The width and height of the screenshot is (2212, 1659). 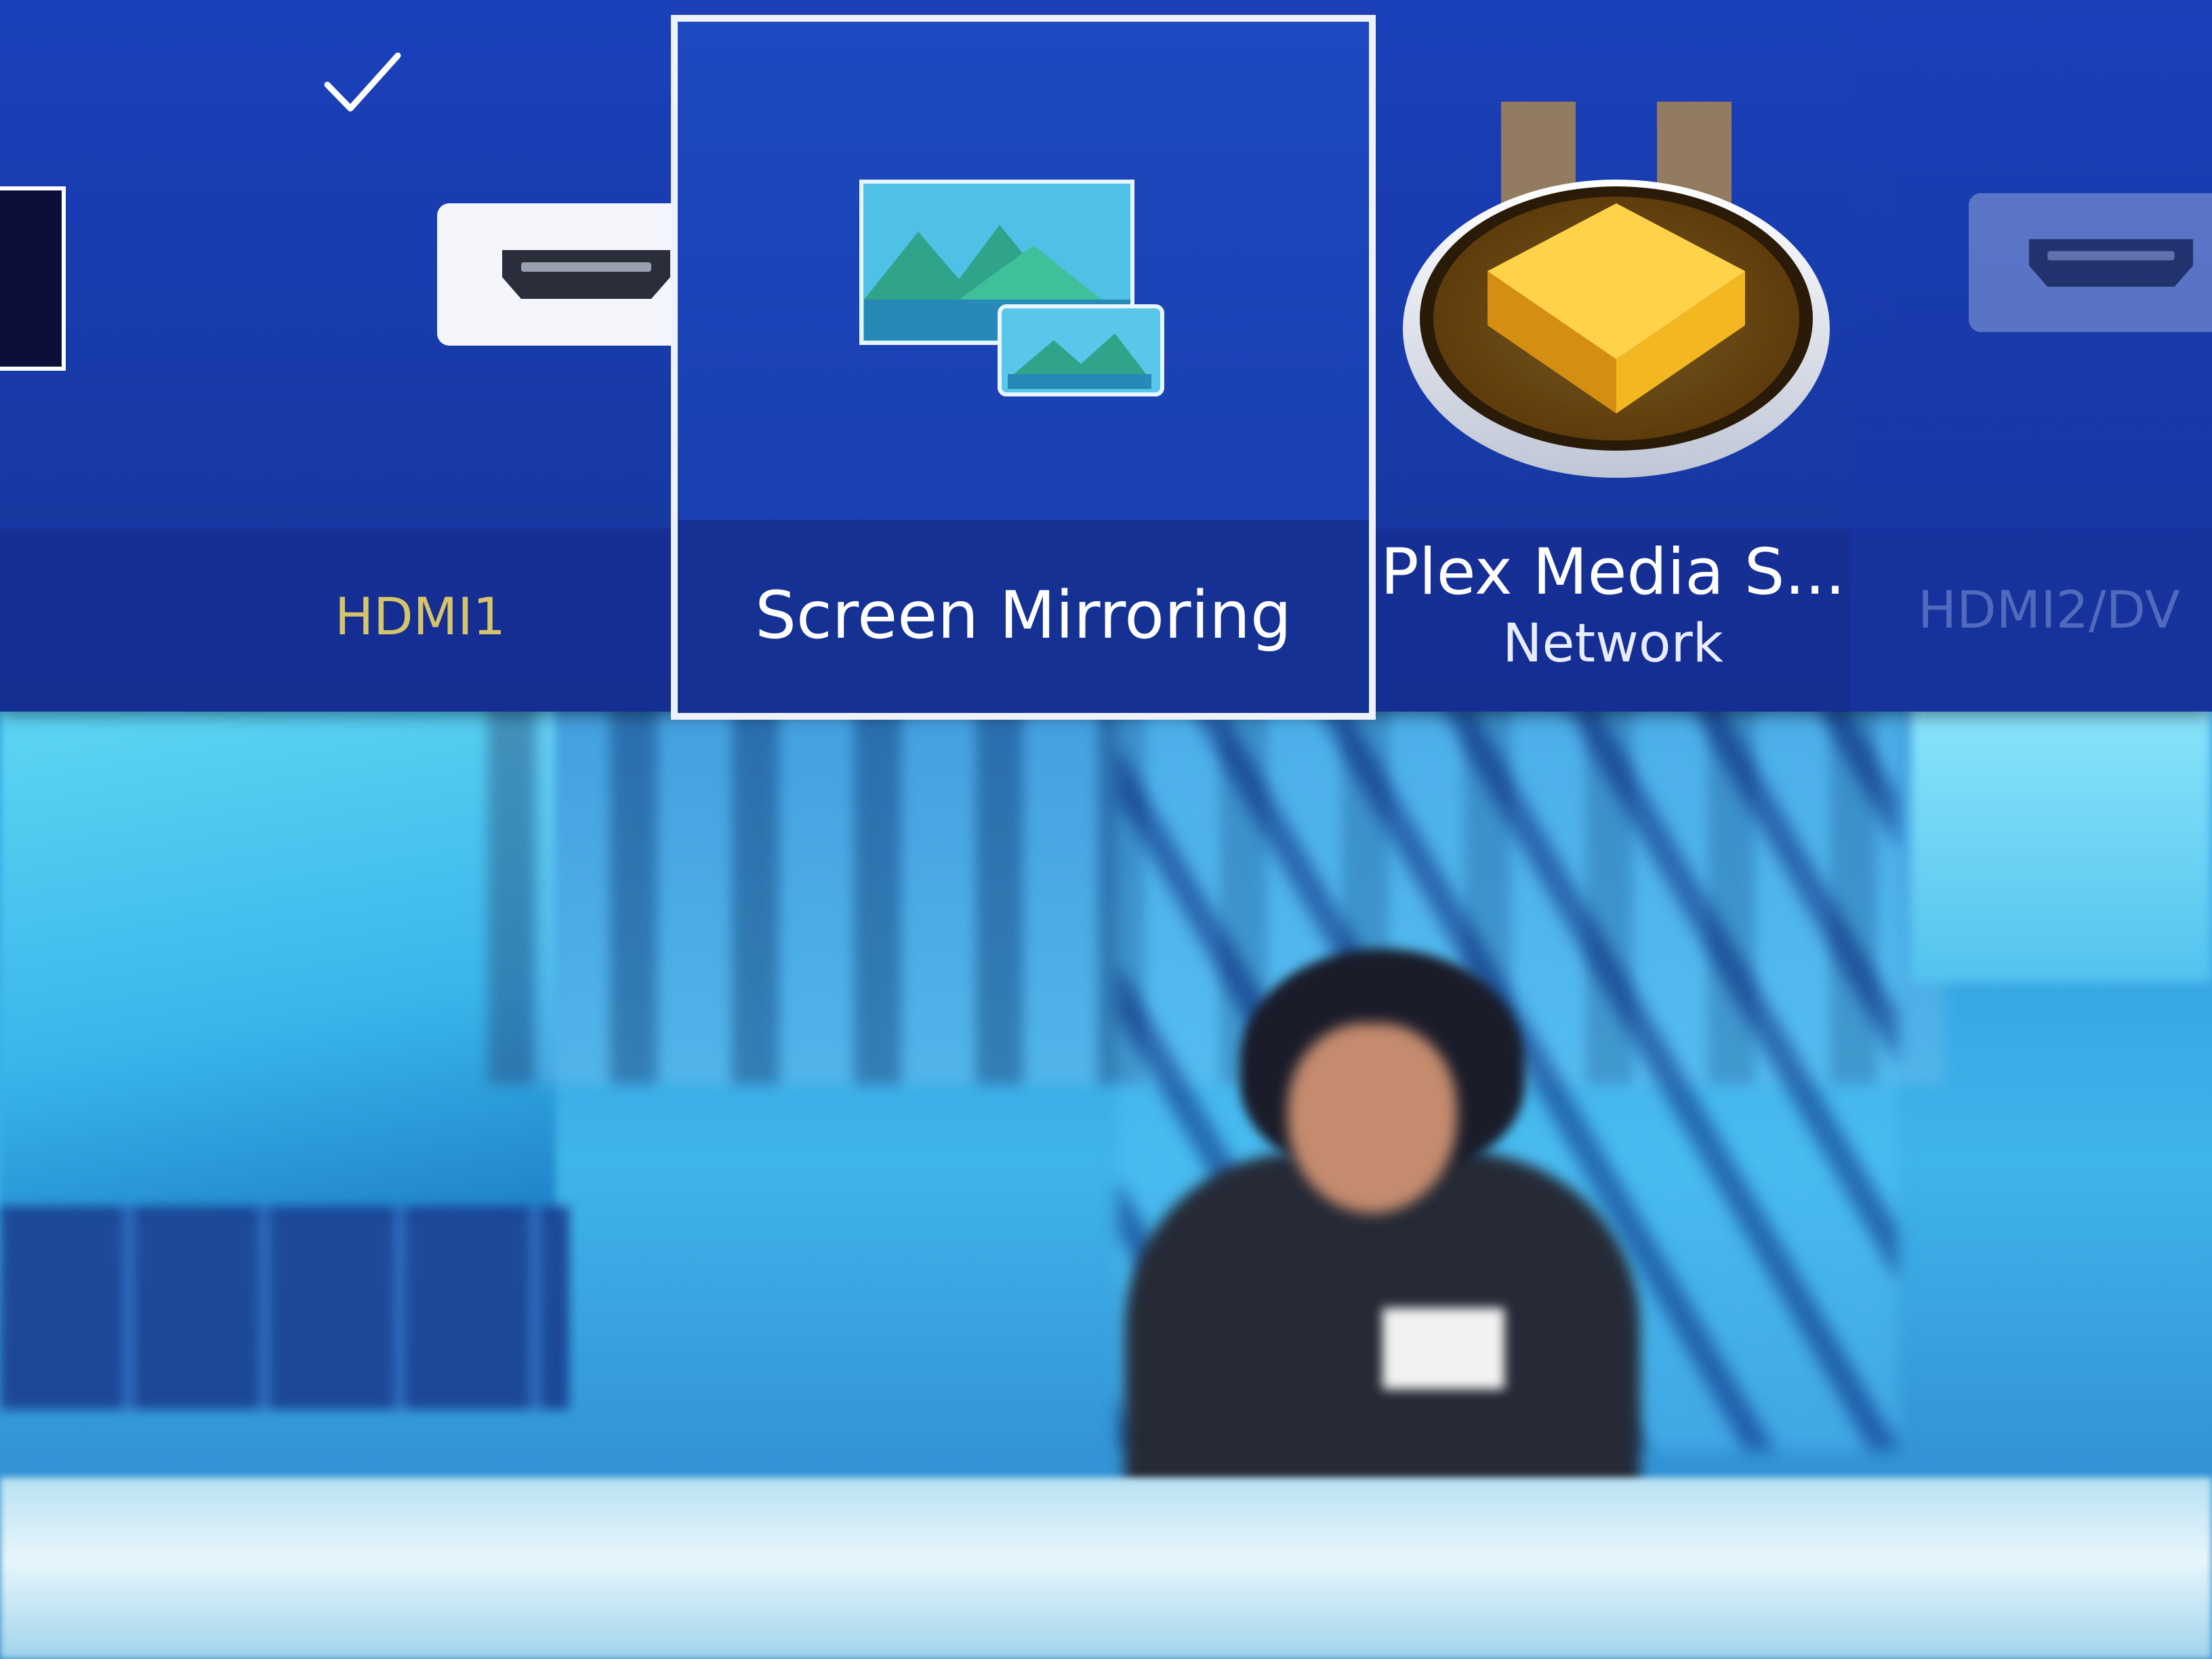 What do you see at coordinates (284, 1308) in the screenshot?
I see `studio-monitor-wall` at bounding box center [284, 1308].